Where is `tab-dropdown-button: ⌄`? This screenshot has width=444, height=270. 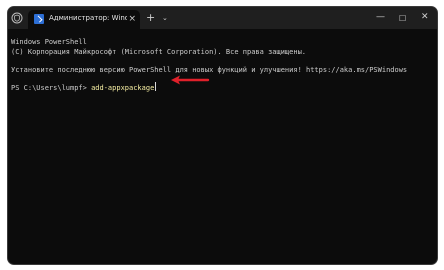
tab-dropdown-button: ⌄ is located at coordinates (165, 18).